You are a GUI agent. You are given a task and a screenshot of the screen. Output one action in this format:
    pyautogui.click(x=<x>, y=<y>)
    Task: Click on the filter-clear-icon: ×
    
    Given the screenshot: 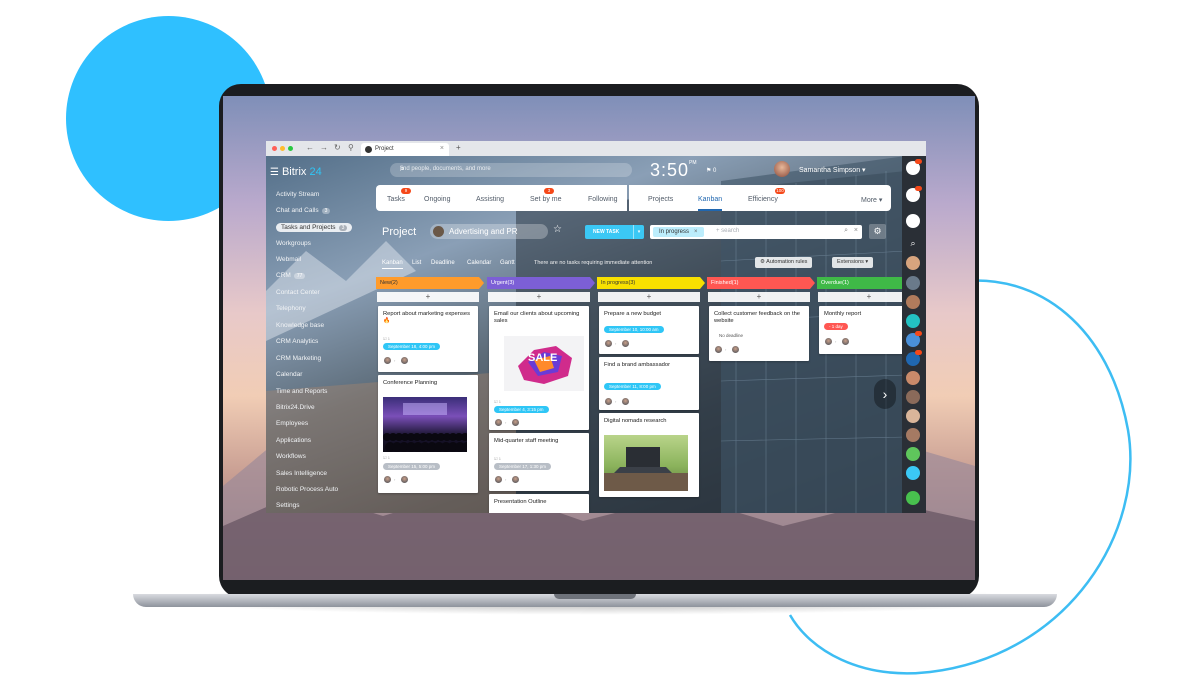 What is the action you would take?
    pyautogui.click(x=856, y=230)
    